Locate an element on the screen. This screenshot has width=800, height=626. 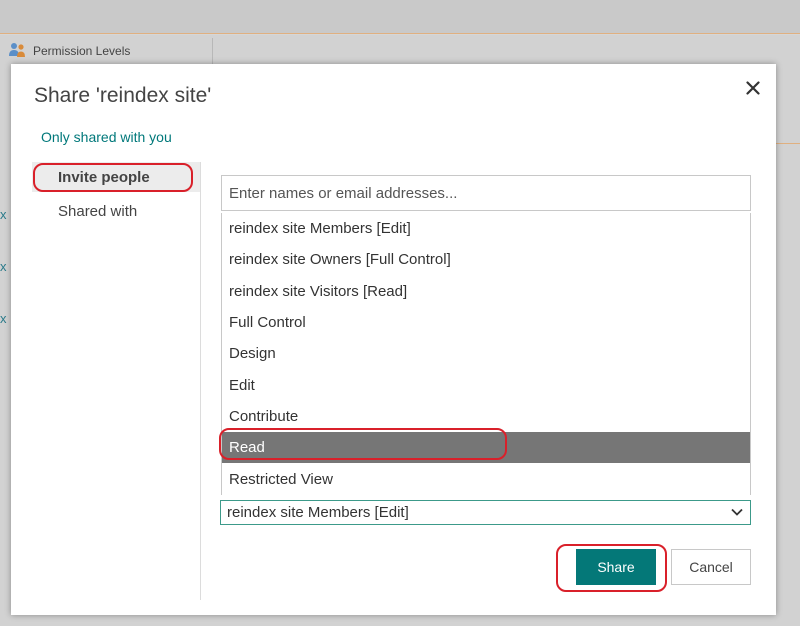
nav-invite-people: Invite people is located at coordinates (116, 177).